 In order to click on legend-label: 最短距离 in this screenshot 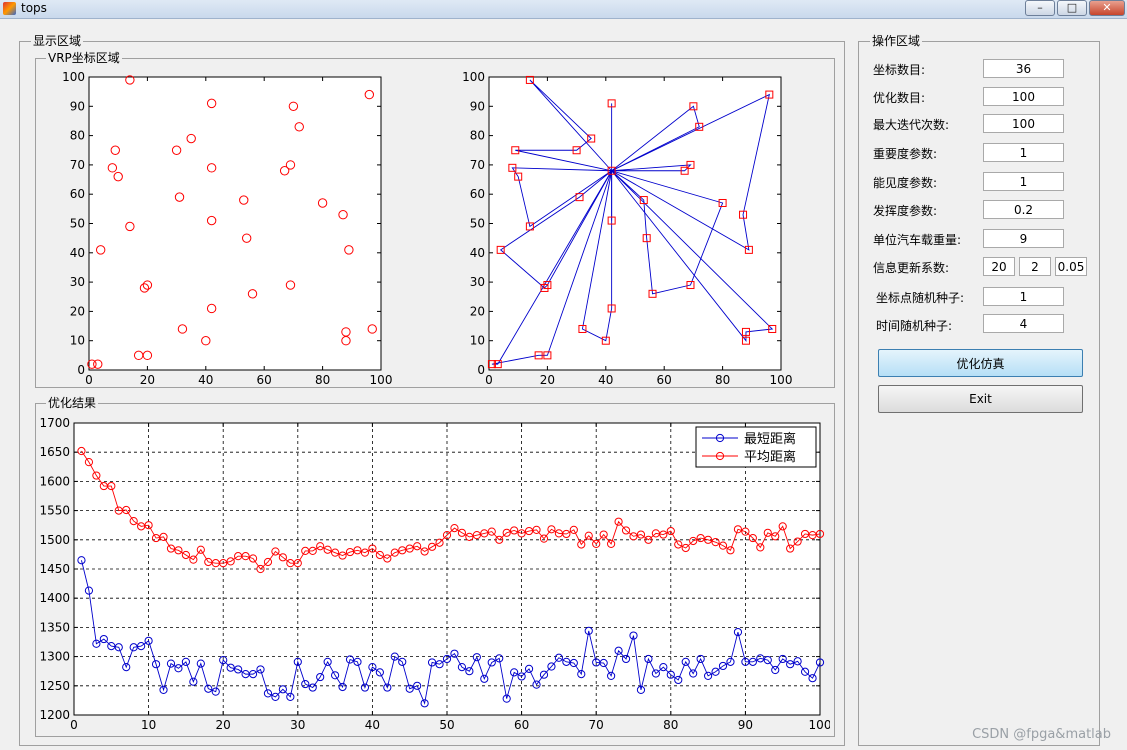, I will do `click(770, 439)`.